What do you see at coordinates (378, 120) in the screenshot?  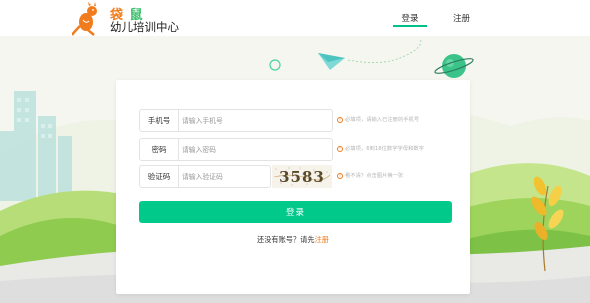 I see `phone-hint: ! 必填项，请输入已注册的手机号` at bounding box center [378, 120].